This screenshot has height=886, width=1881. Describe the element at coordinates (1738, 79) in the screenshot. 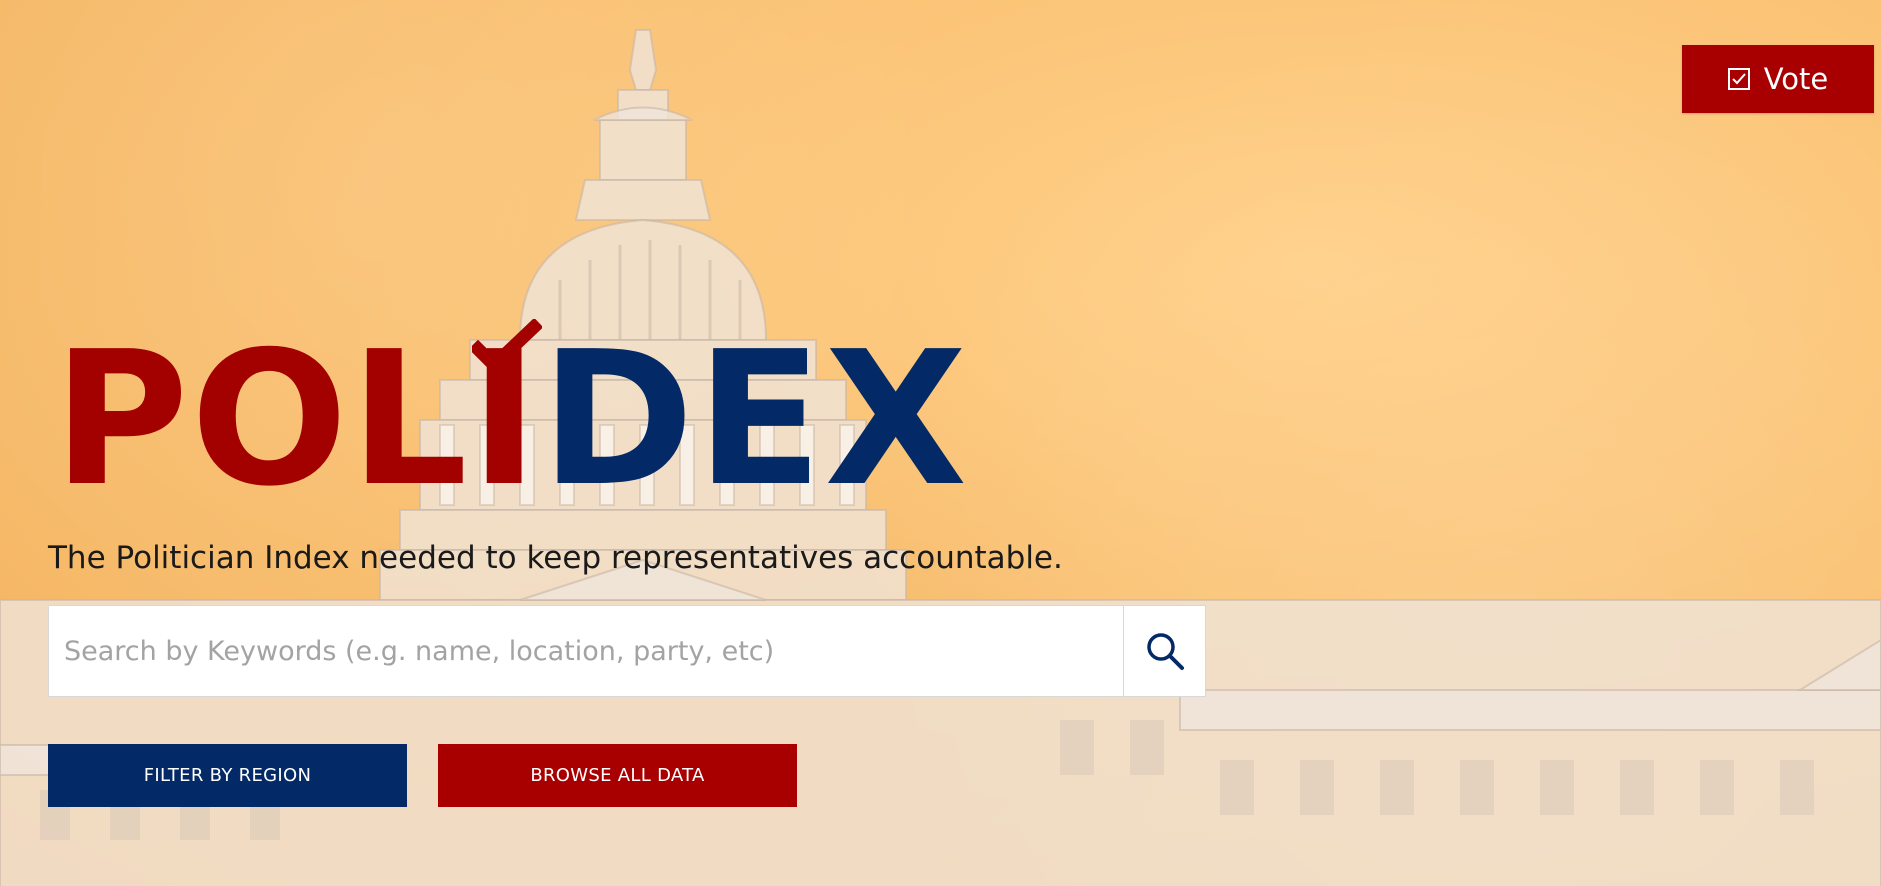

I see `checkbox-icon` at that location.